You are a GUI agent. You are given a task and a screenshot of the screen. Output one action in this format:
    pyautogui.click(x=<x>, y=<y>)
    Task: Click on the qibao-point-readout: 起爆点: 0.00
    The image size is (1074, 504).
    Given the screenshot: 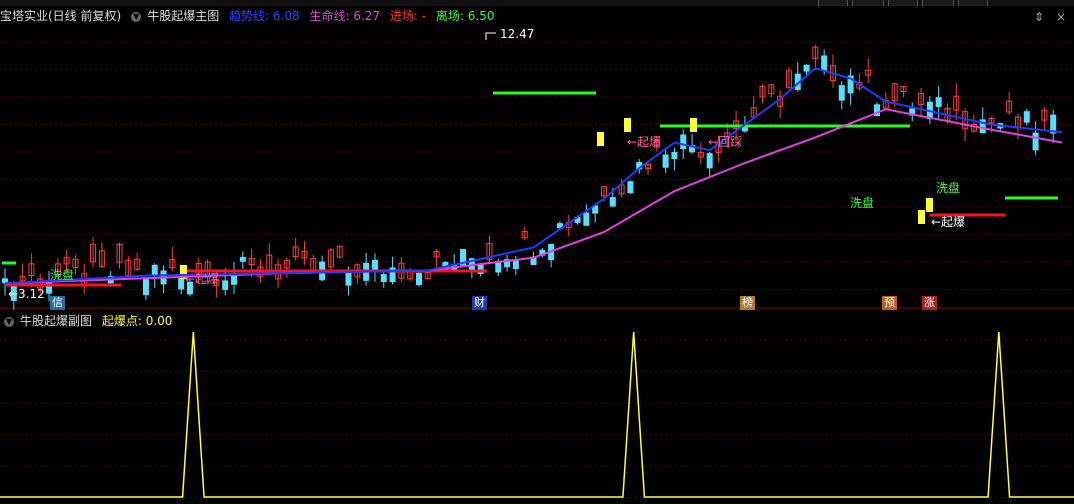 What is the action you would take?
    pyautogui.click(x=137, y=321)
    